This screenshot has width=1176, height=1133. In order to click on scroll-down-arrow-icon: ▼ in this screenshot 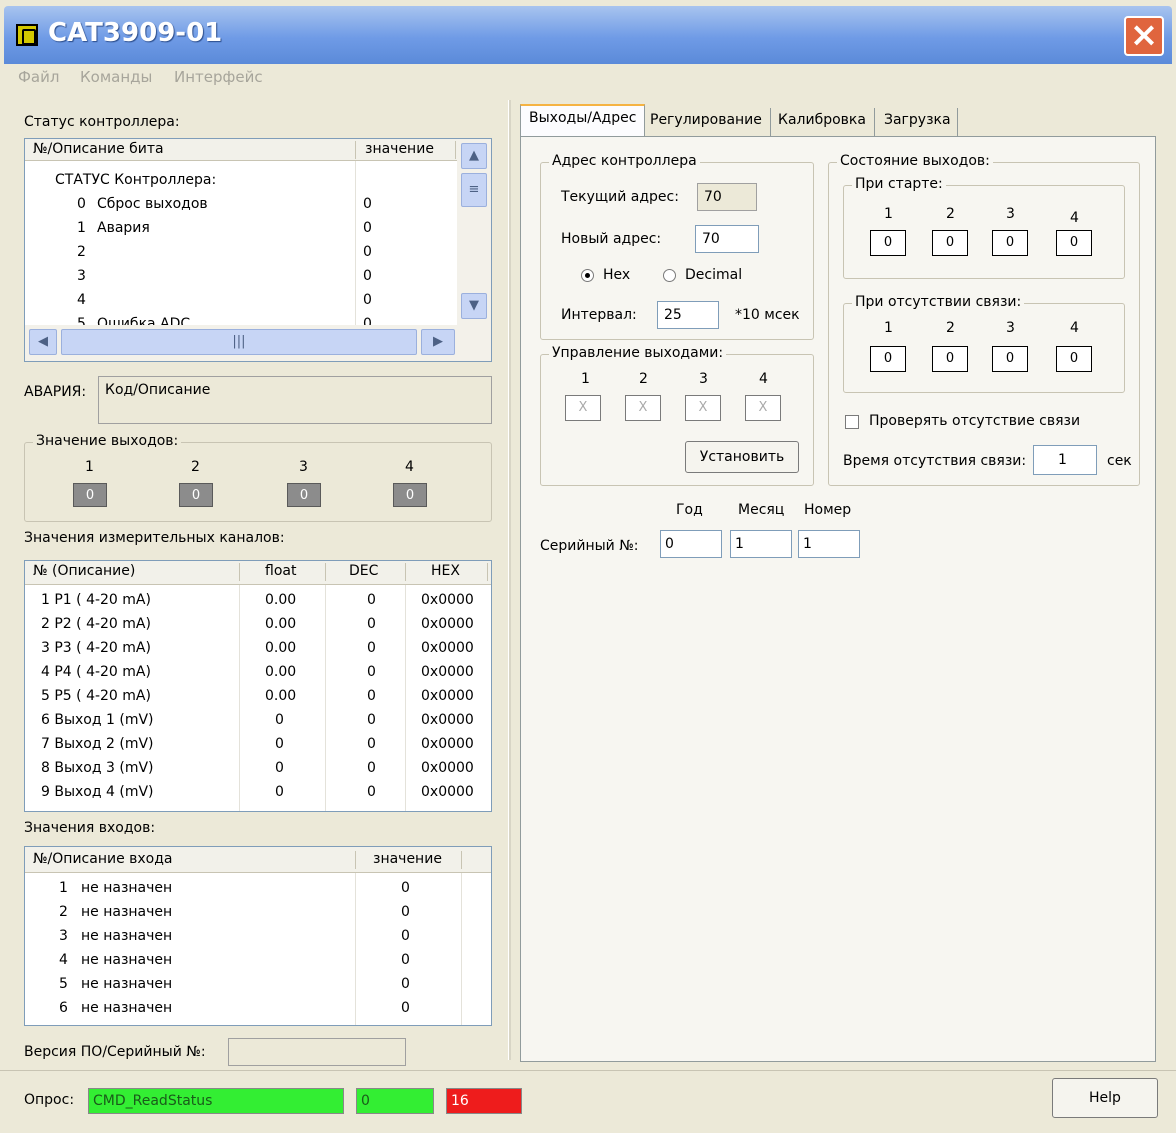, I will do `click(474, 306)`.